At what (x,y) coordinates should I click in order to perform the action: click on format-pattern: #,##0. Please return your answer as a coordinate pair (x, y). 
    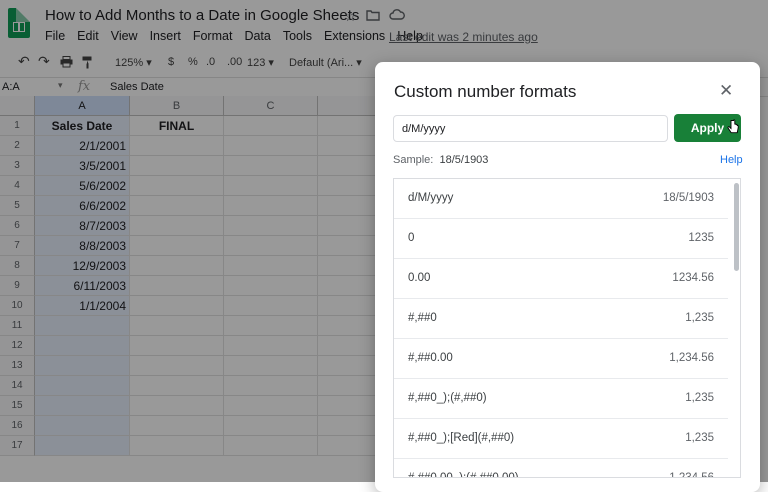
    Looking at the image, I should click on (422, 318).